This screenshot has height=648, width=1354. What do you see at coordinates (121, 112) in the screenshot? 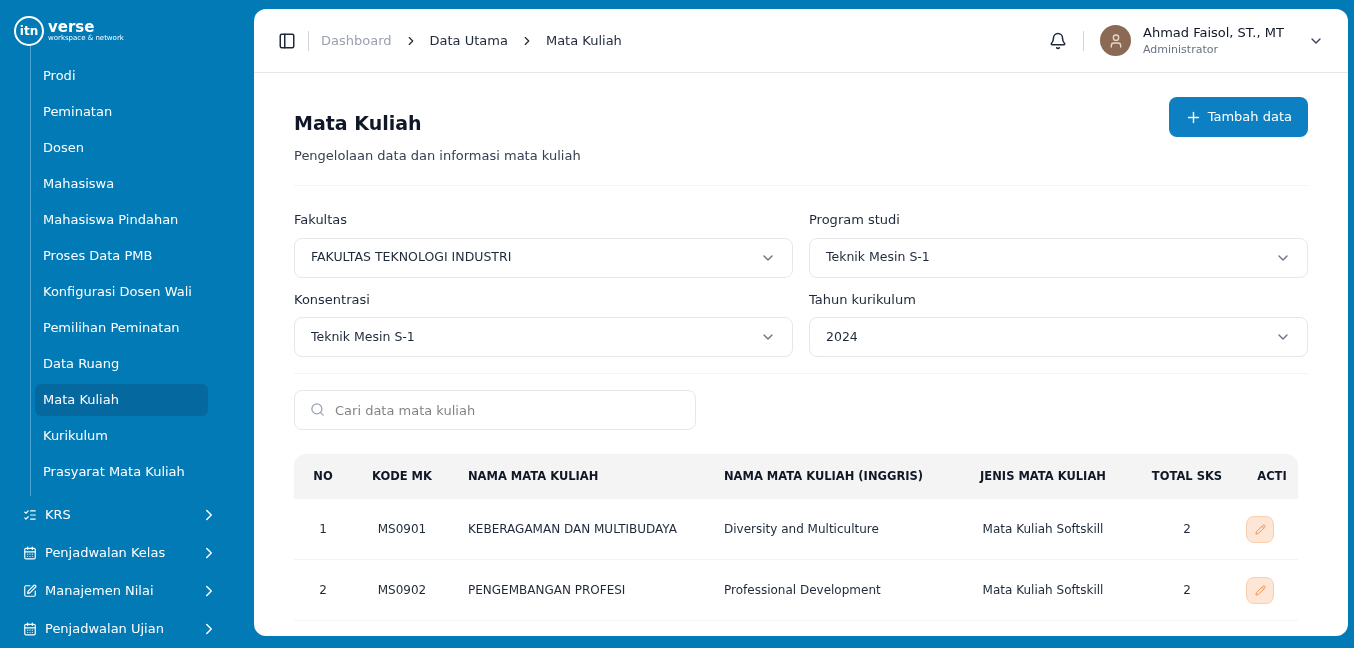
I see `sidebar-subitem: Peminatan` at bounding box center [121, 112].